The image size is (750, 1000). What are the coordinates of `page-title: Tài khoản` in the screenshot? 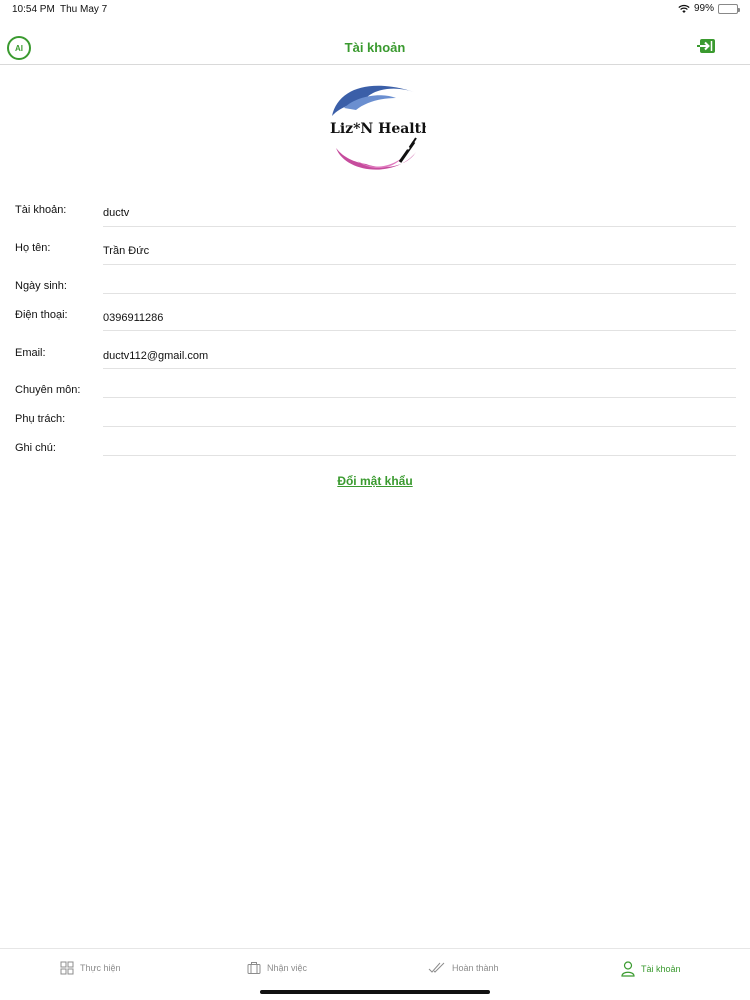 It's located at (375, 47).